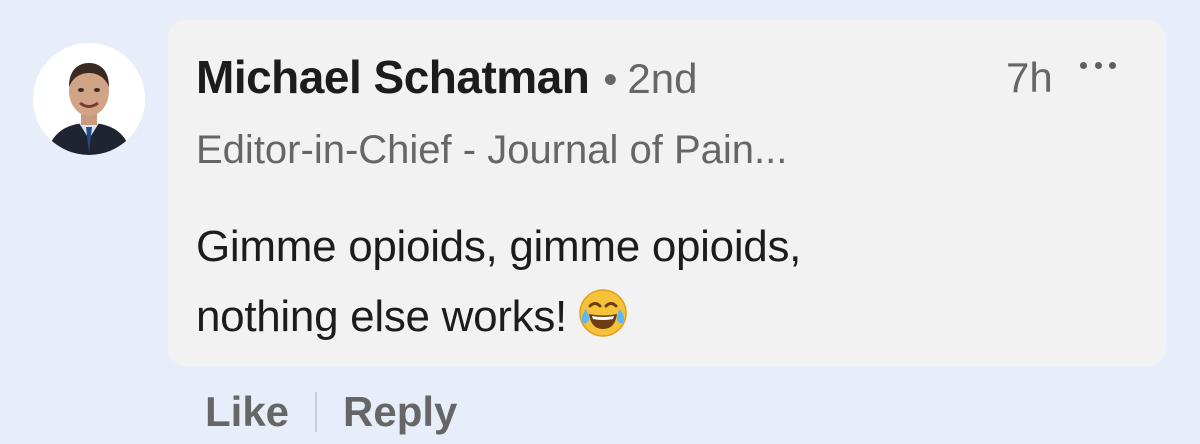 The height and width of the screenshot is (444, 1200). What do you see at coordinates (662, 78) in the screenshot?
I see `connection-degree: 2nd` at bounding box center [662, 78].